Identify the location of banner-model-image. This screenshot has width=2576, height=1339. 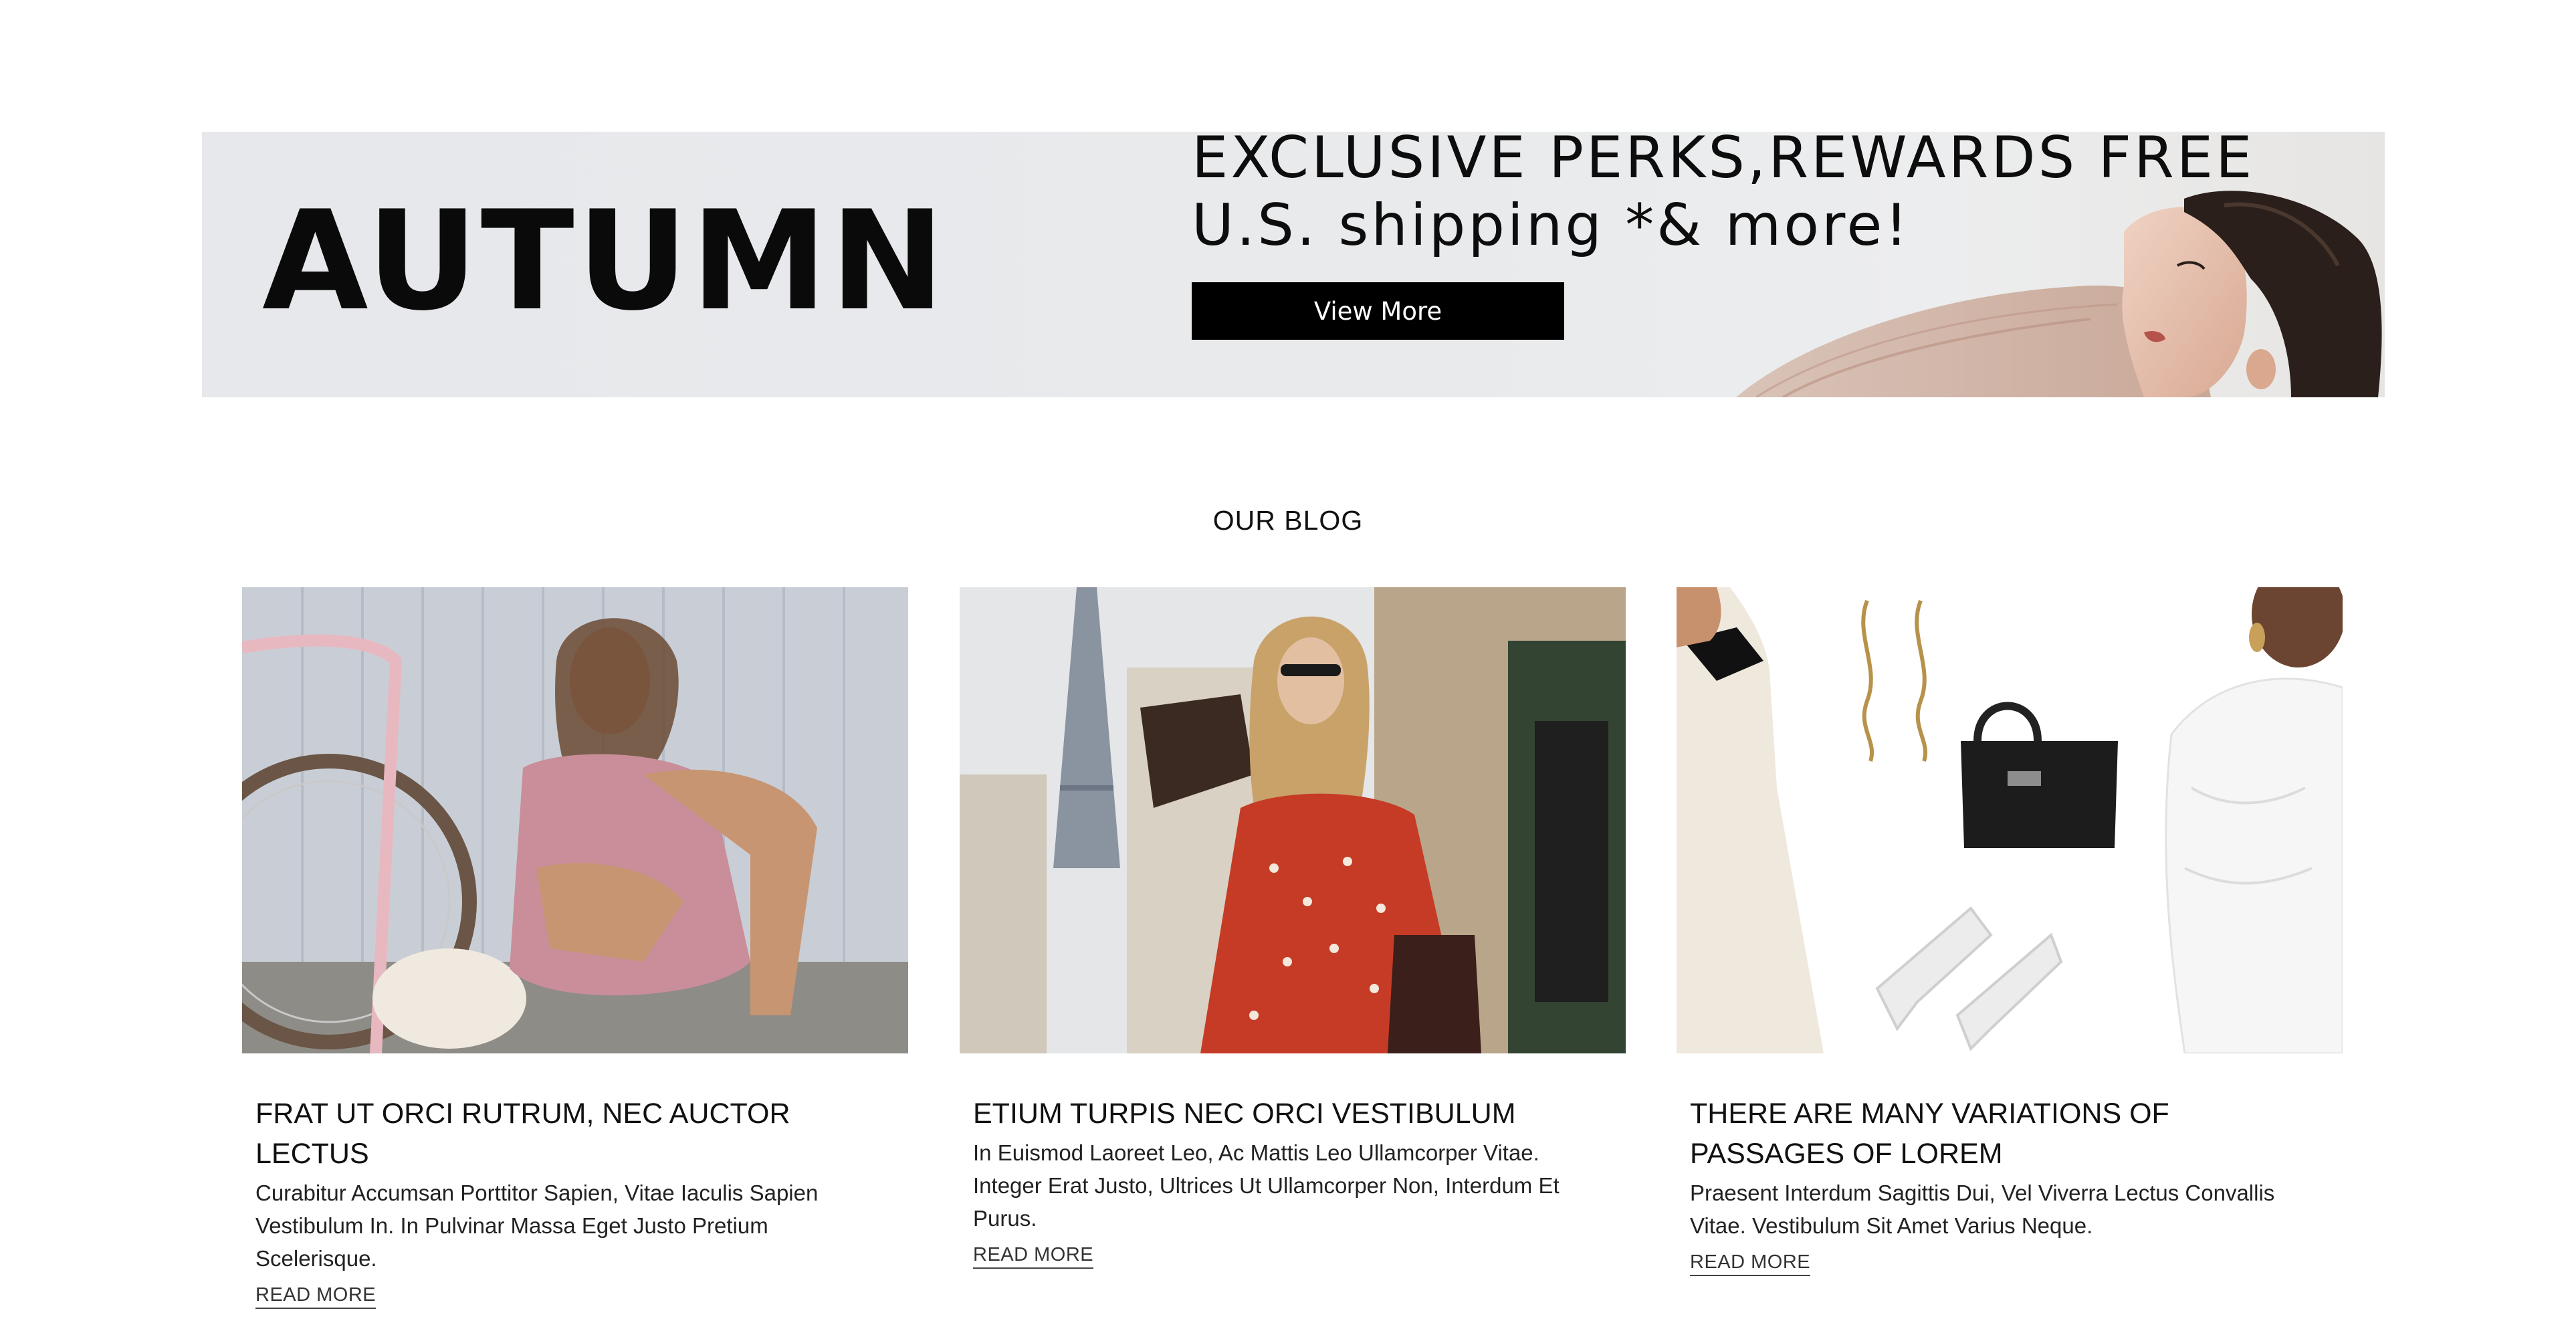
(2059, 294).